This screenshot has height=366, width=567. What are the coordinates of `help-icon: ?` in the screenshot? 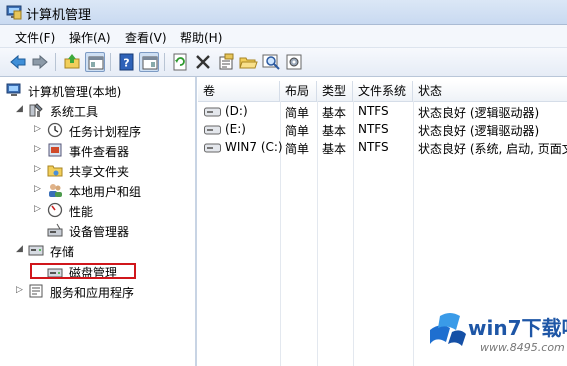 It's located at (127, 62).